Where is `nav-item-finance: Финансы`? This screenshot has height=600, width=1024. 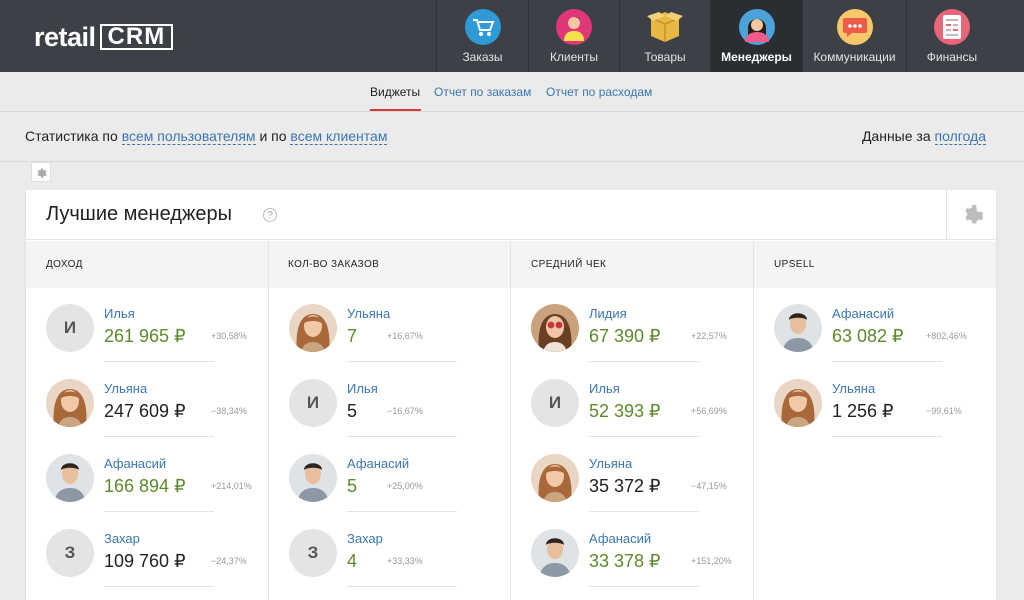 nav-item-finance: Финансы is located at coordinates (951, 36).